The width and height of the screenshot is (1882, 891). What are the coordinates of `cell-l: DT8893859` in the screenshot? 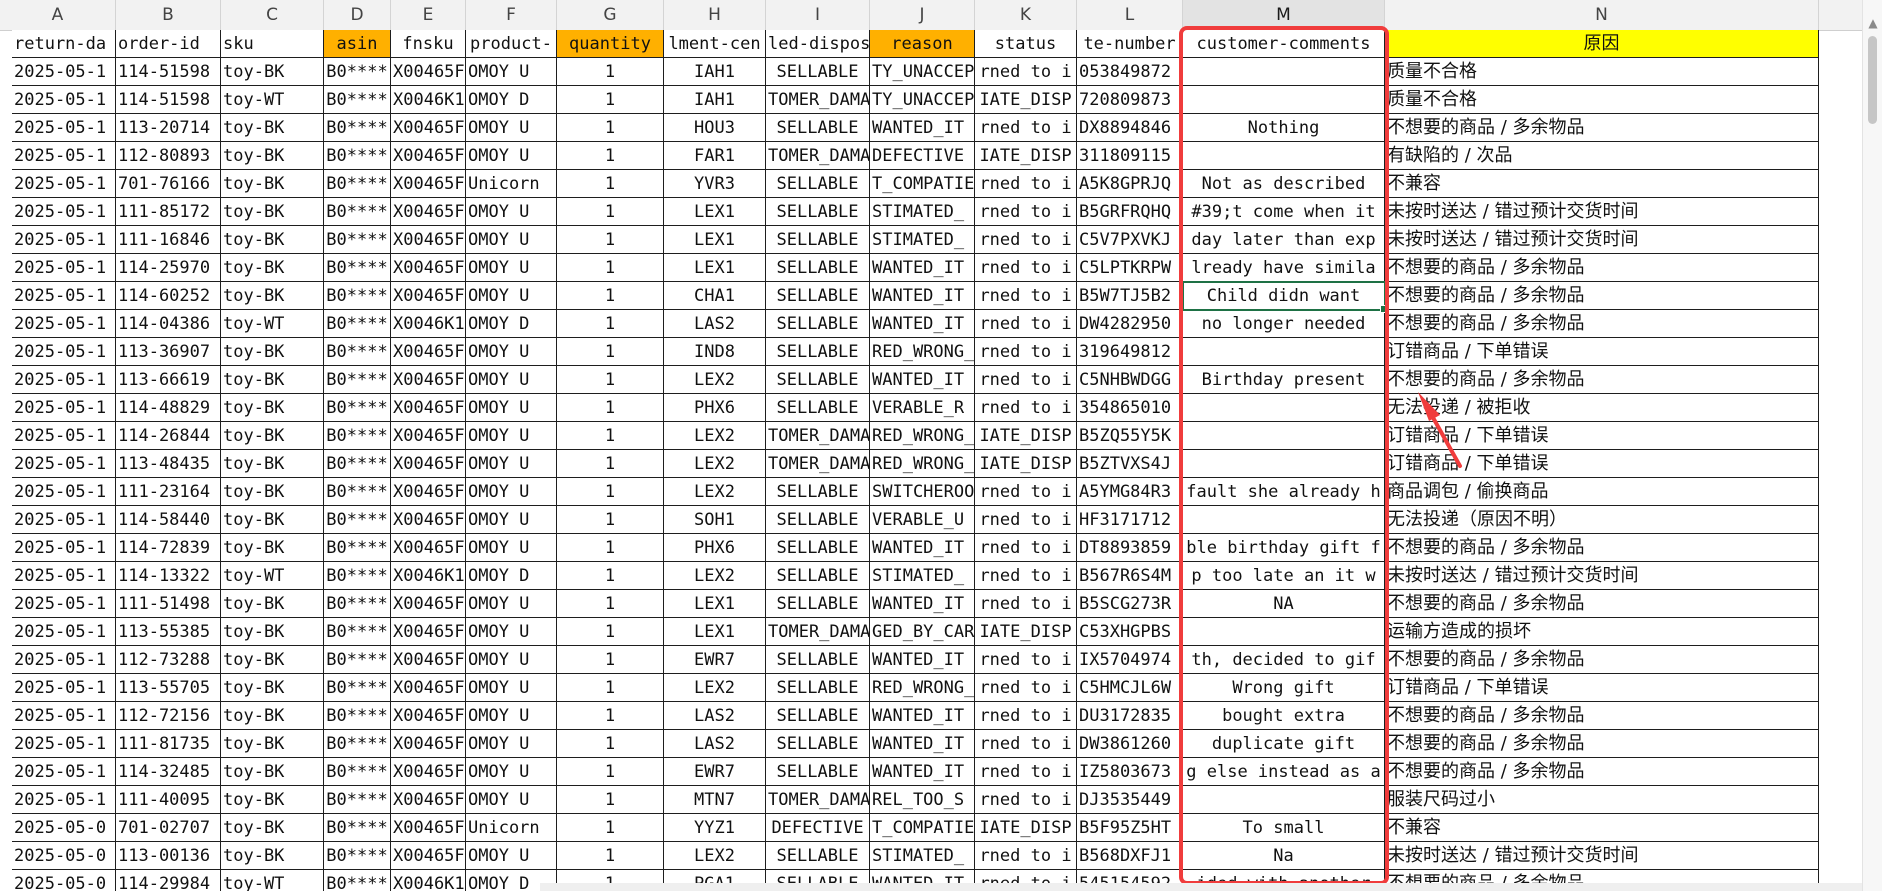 It's located at (1130, 548).